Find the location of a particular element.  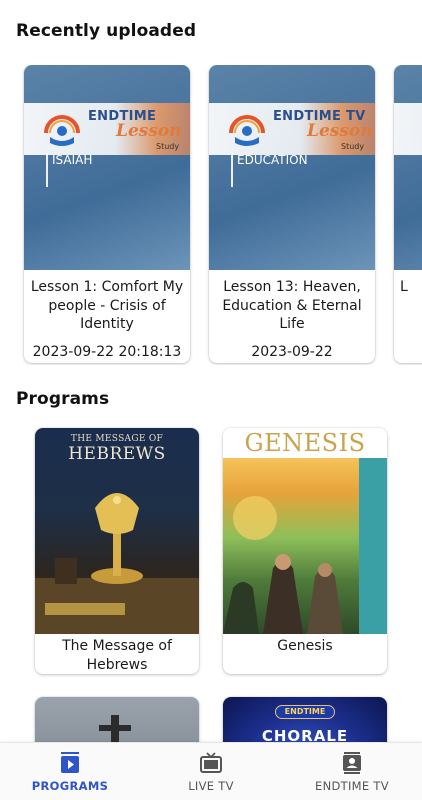

video-thumbnail: ENDTIME TV Lesson Study EDUCATION is located at coordinates (292, 167).